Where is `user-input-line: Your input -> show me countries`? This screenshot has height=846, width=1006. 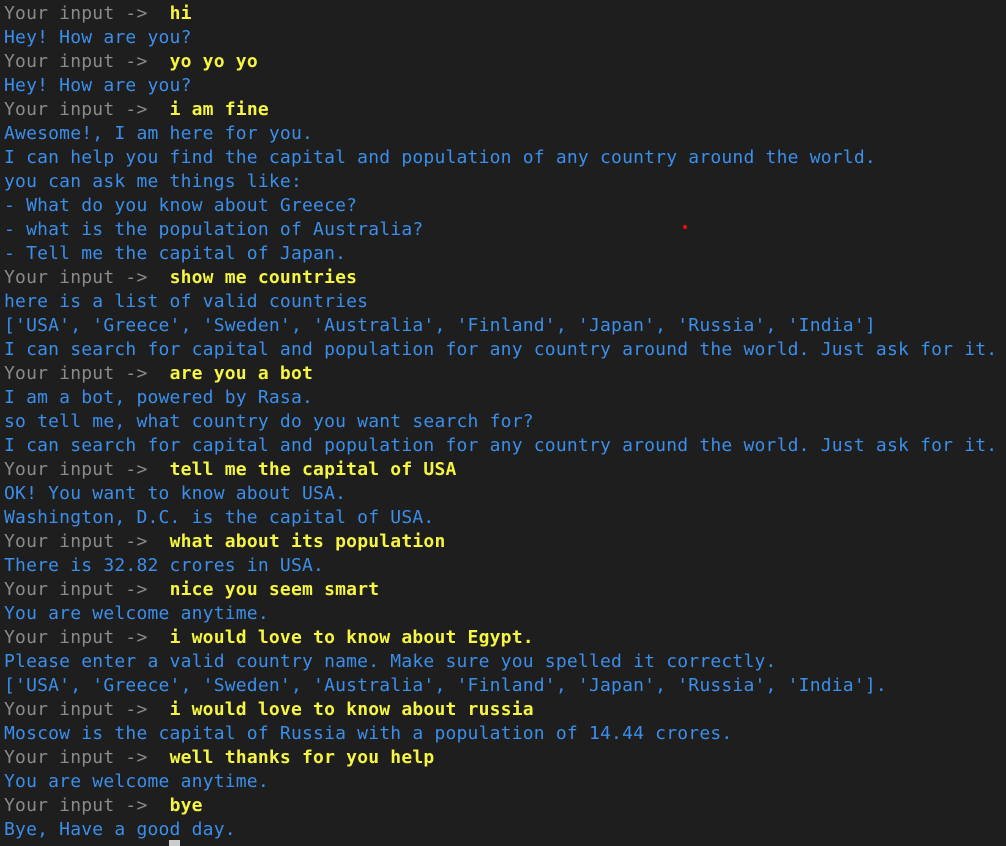 user-input-line: Your input -> show me countries is located at coordinates (505, 278).